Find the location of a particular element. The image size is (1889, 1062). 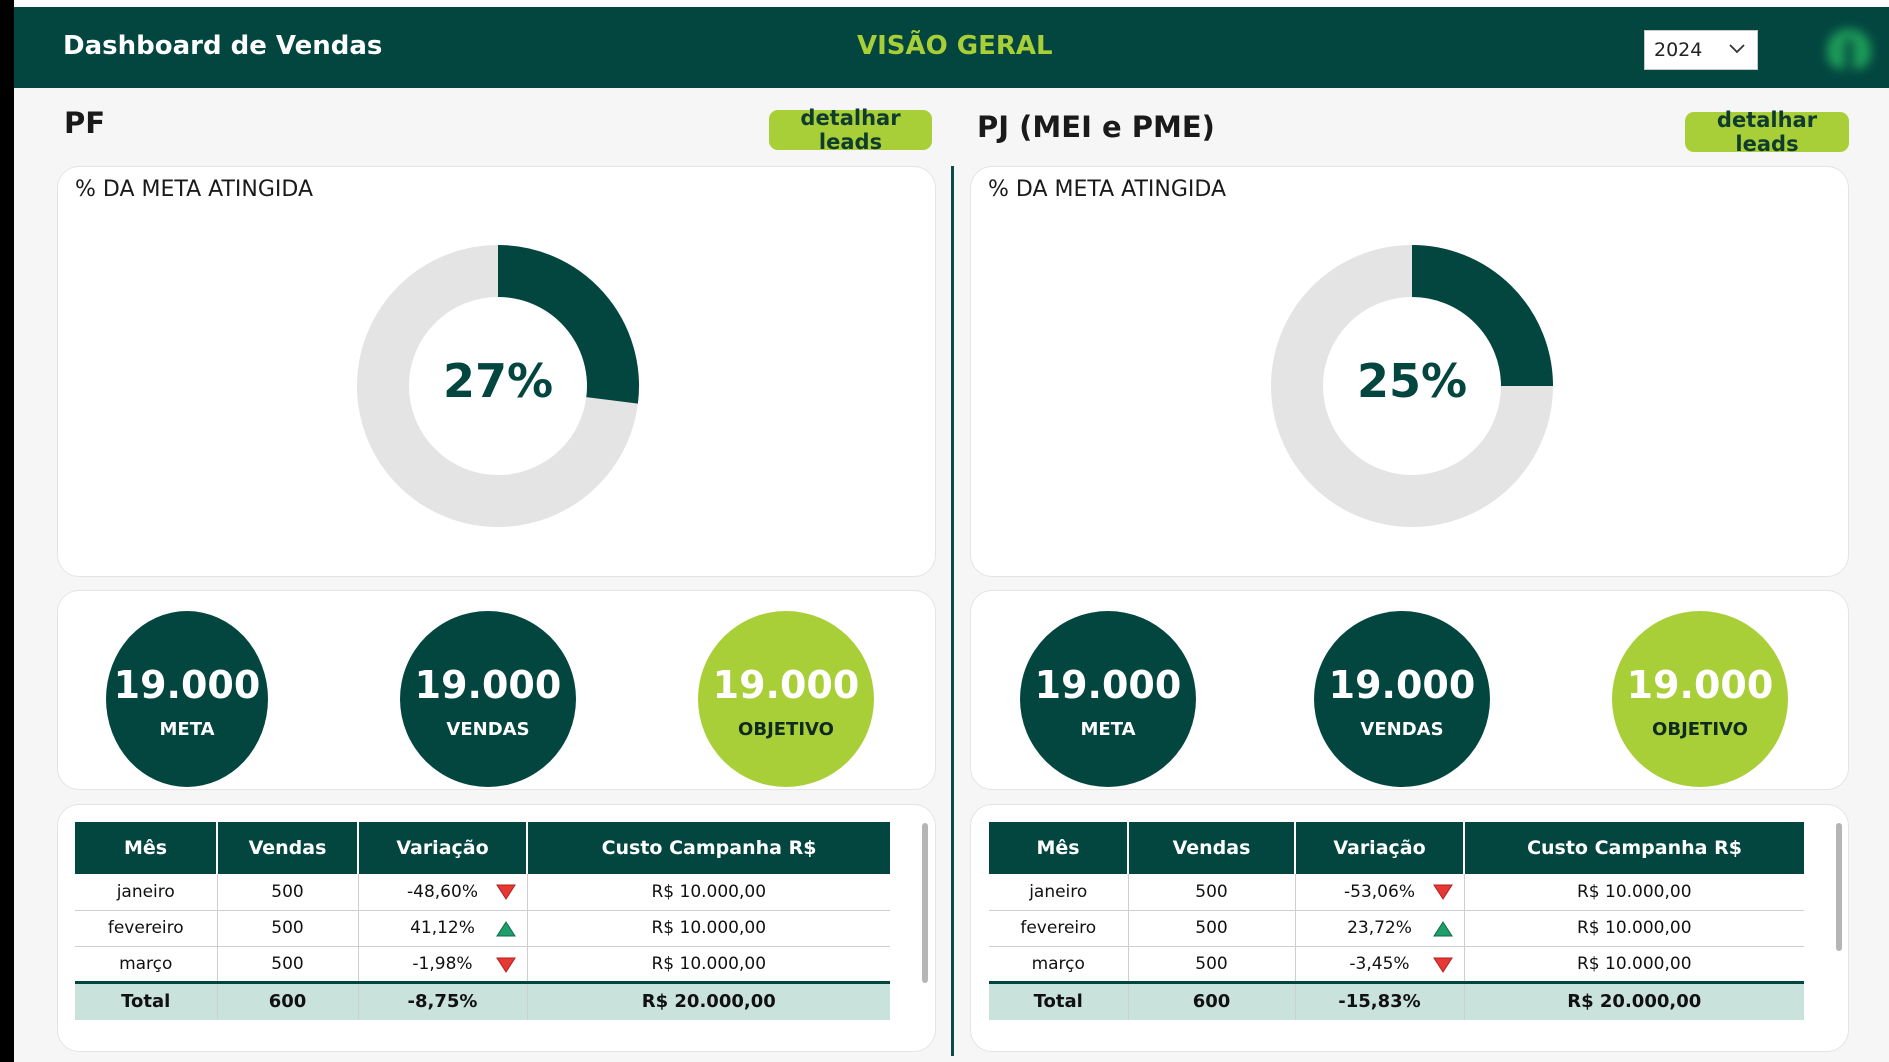

pj-kpi-vendas-value: 19.000 is located at coordinates (1402, 684).